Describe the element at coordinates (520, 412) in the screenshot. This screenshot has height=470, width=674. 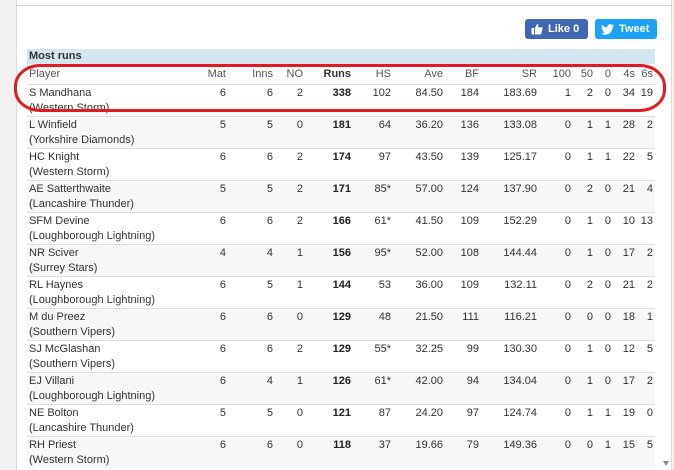
I see `stat-sr: 124.74` at that location.